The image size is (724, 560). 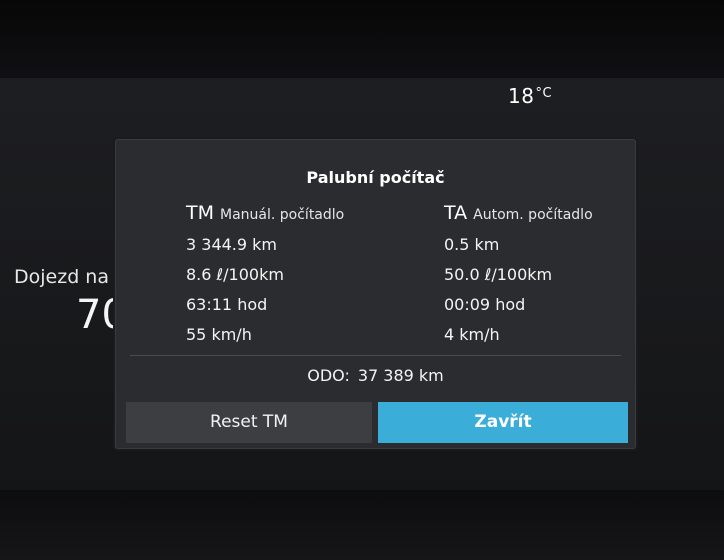 What do you see at coordinates (362, 39) in the screenshot?
I see `bezel-top` at bounding box center [362, 39].